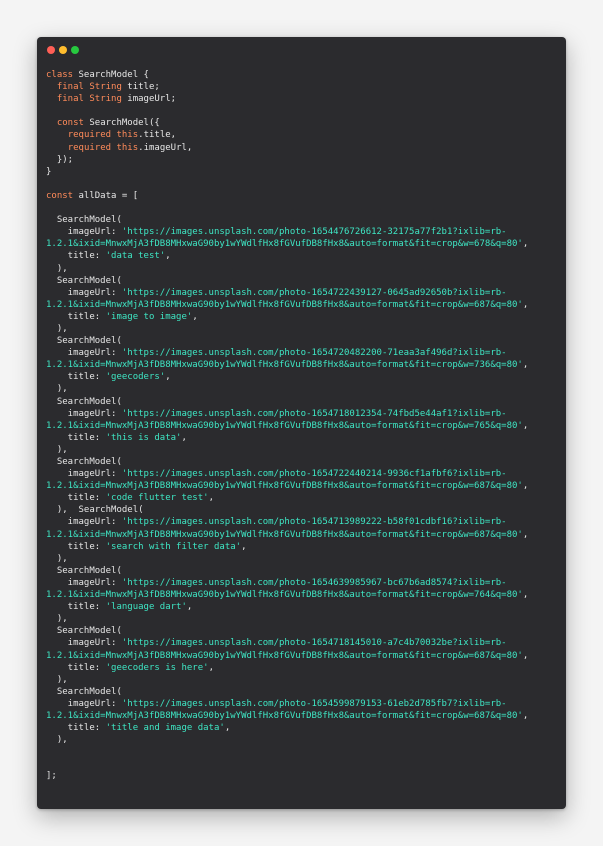  Describe the element at coordinates (60, 159) in the screenshot. I see `code-text: });` at that location.